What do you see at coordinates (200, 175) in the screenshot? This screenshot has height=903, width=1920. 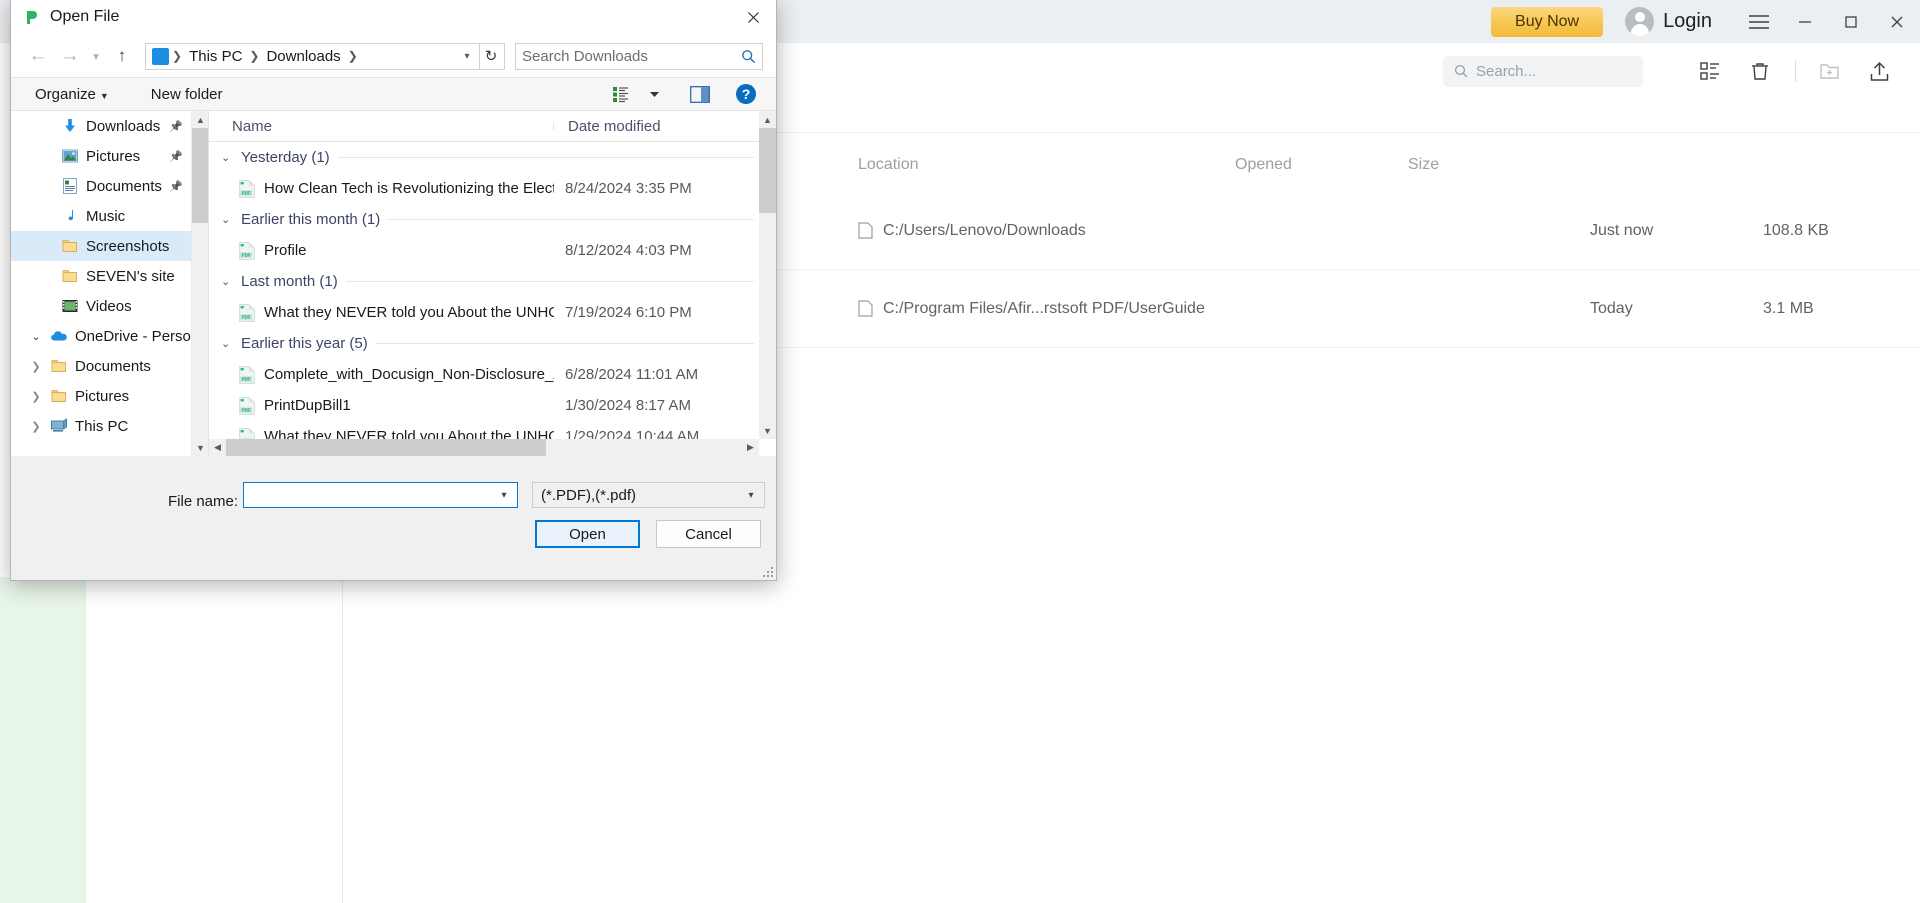 I see `tree-scrollbar-thumb` at bounding box center [200, 175].